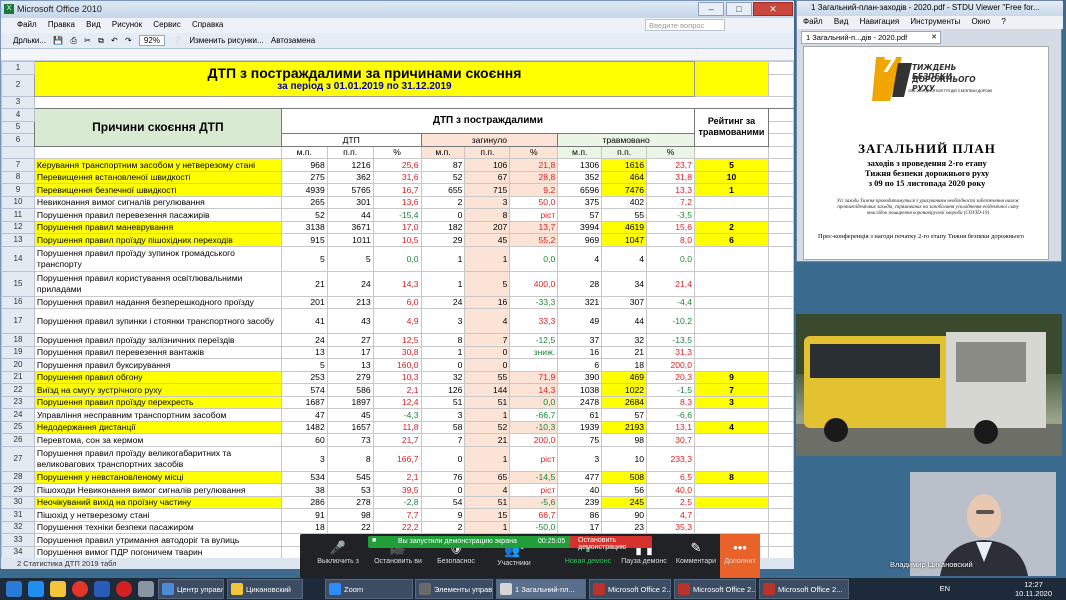 The width and height of the screenshot is (1066, 600). Describe the element at coordinates (369, 589) in the screenshot. I see `taskbar-app-zoom: Zoom` at that location.